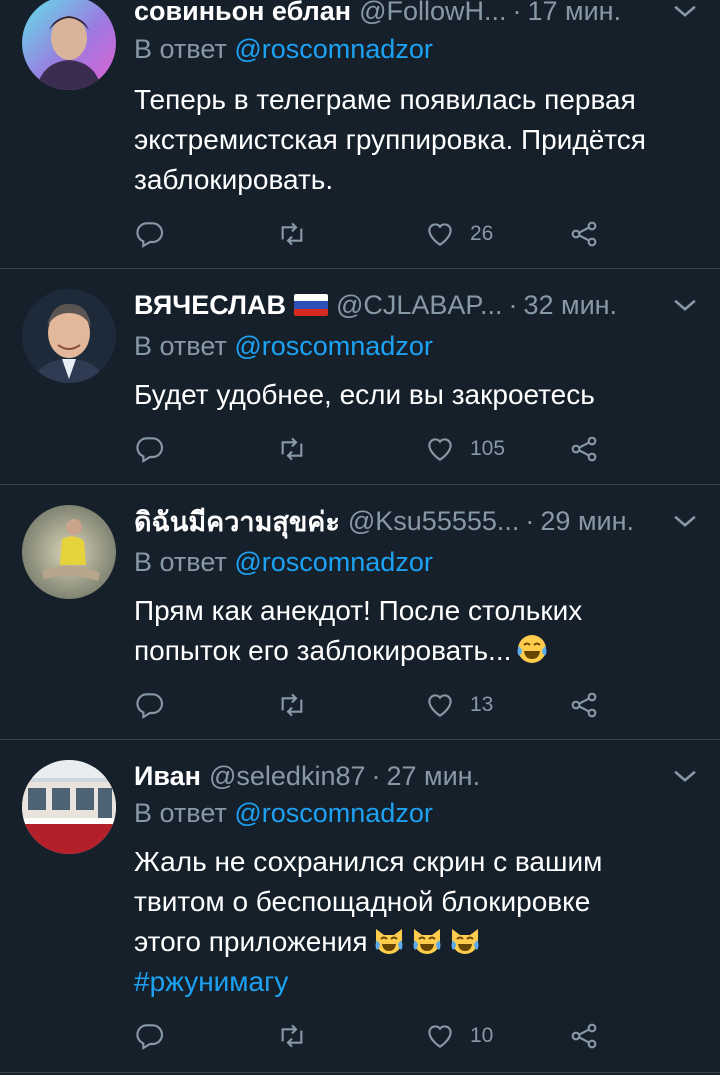 Image resolution: width=720 pixels, height=1075 pixels. Describe the element at coordinates (360, 1072) in the screenshot. I see `tweet-divider` at that location.